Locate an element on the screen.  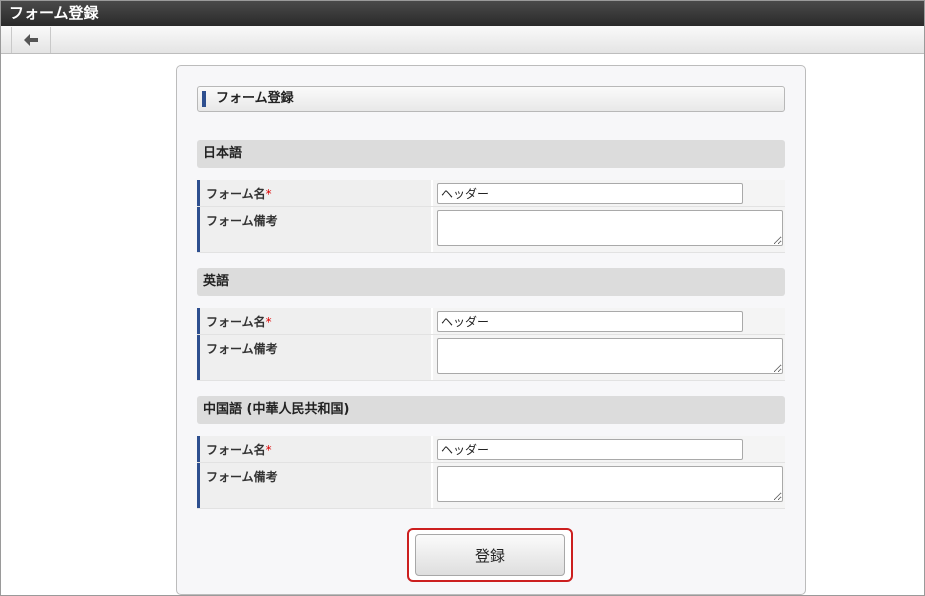
form-table-japanese: フォーム名* フォーム備考 is located at coordinates (491, 216).